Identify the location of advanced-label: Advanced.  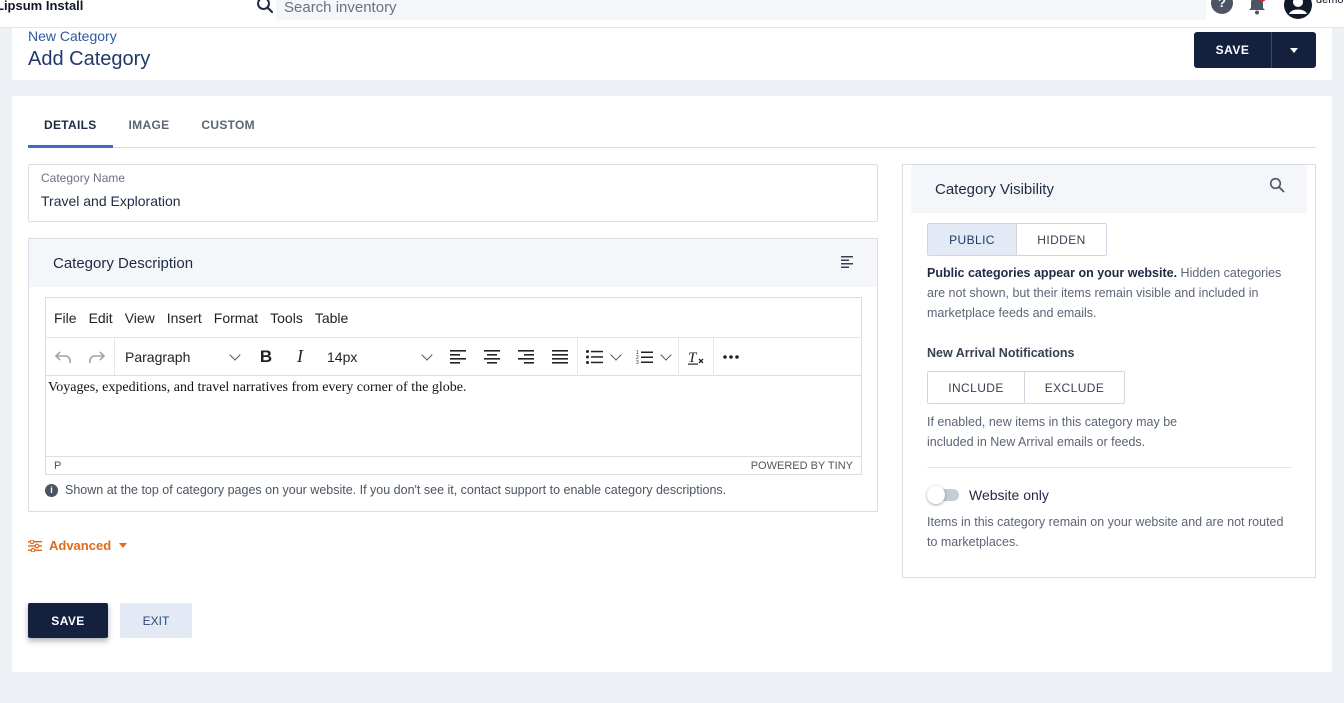
(80, 545).